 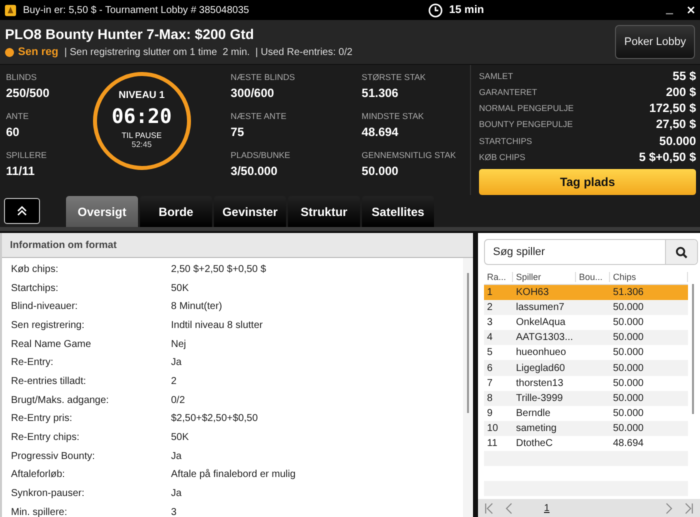 What do you see at coordinates (136, 10) in the screenshot?
I see `window-title: Buy-in er: 5,50 $ - Tournament Lobby # 385048035` at bounding box center [136, 10].